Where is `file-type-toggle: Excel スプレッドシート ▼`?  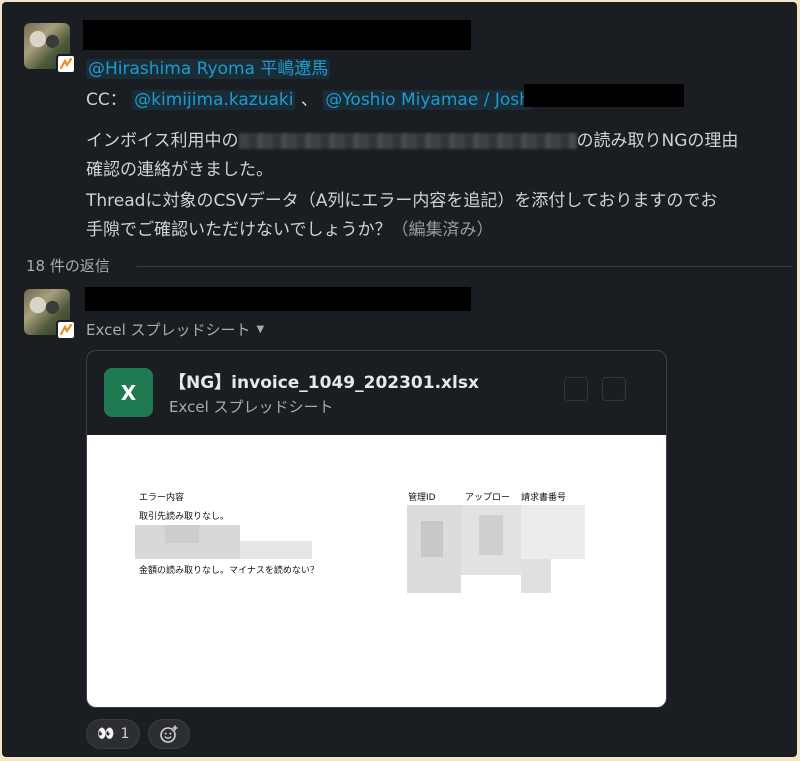 file-type-toggle: Excel スプレッドシート ▼ is located at coordinates (175, 329).